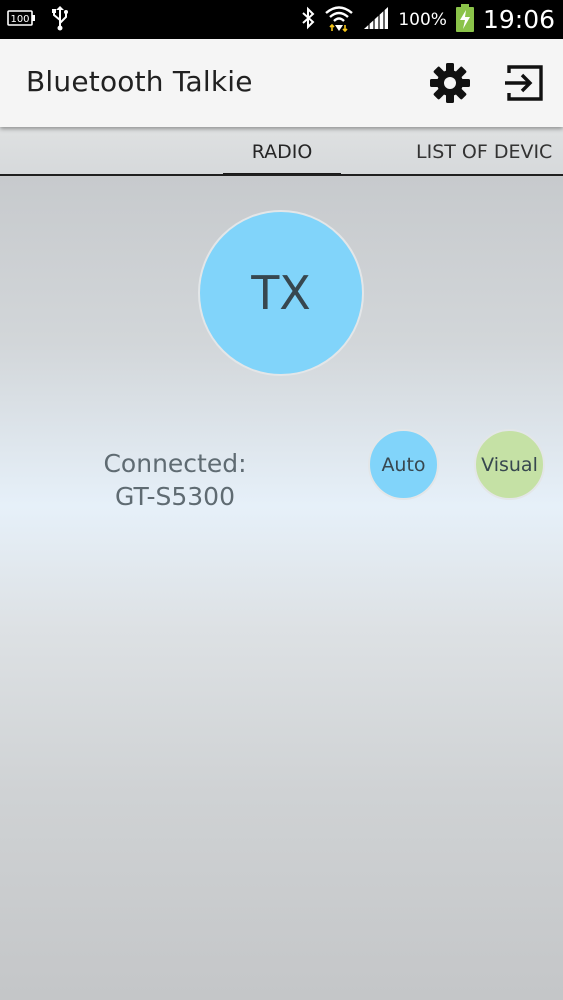 This screenshot has height=1000, width=563. What do you see at coordinates (518, 19) in the screenshot?
I see `clock: 19:06` at bounding box center [518, 19].